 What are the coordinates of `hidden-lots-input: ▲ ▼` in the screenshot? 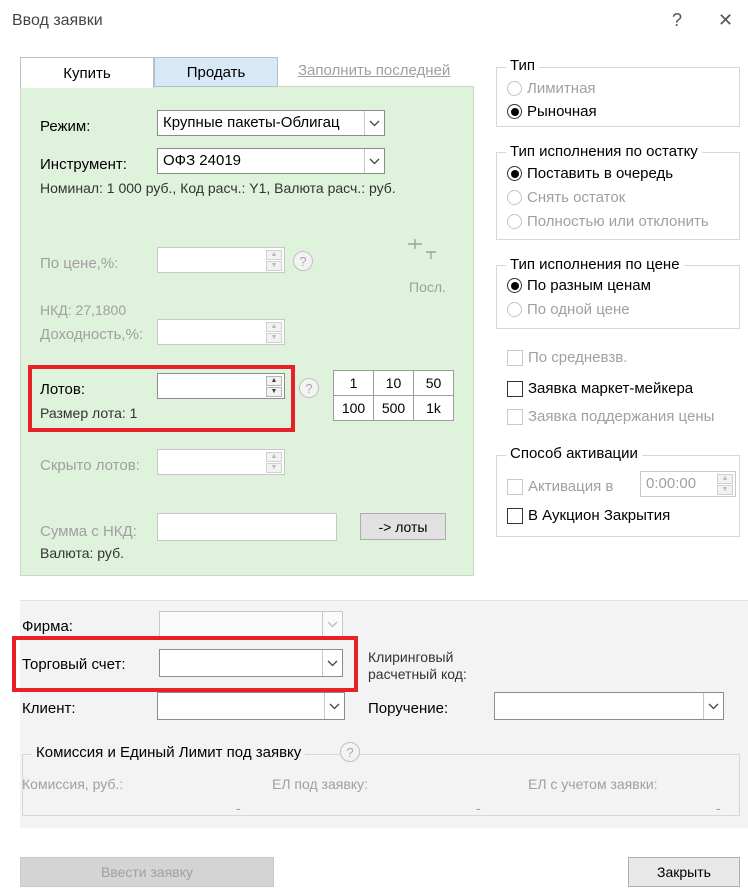 It's located at (221, 462).